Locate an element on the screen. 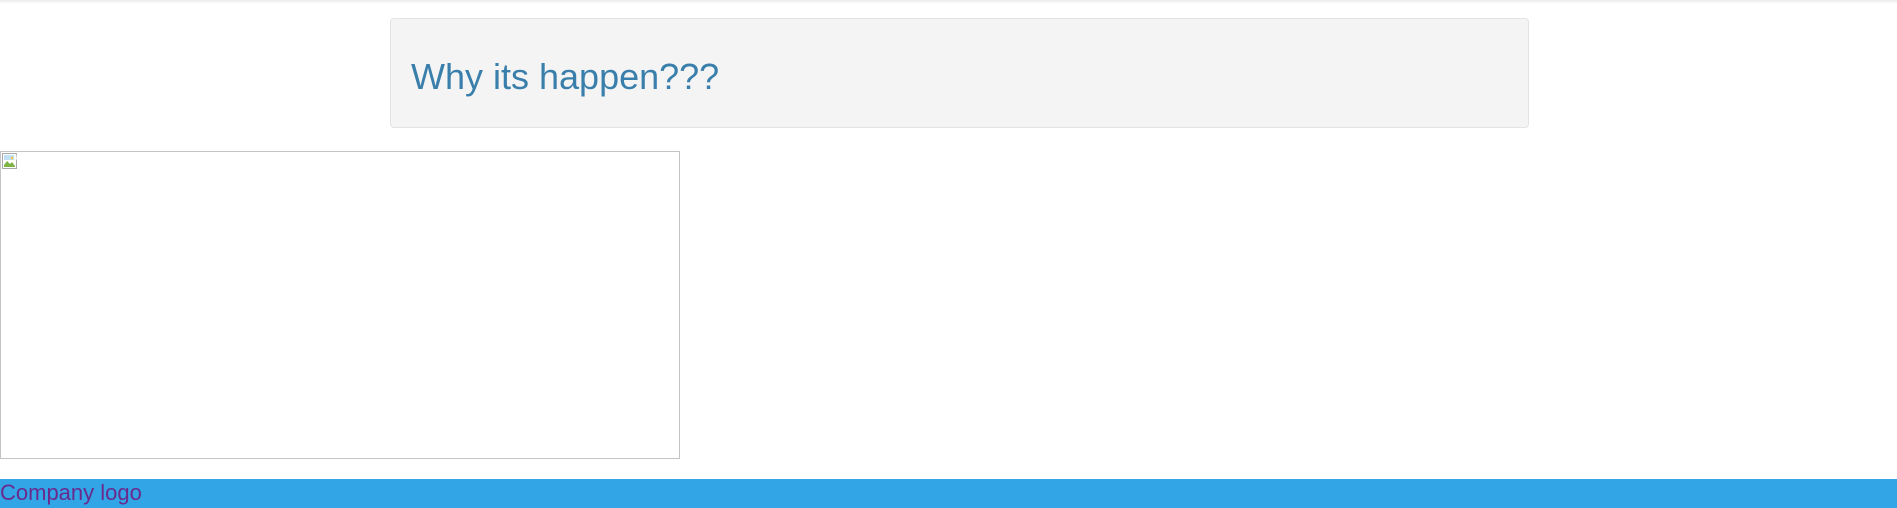  company-logo-link: Company logo is located at coordinates (71, 492).